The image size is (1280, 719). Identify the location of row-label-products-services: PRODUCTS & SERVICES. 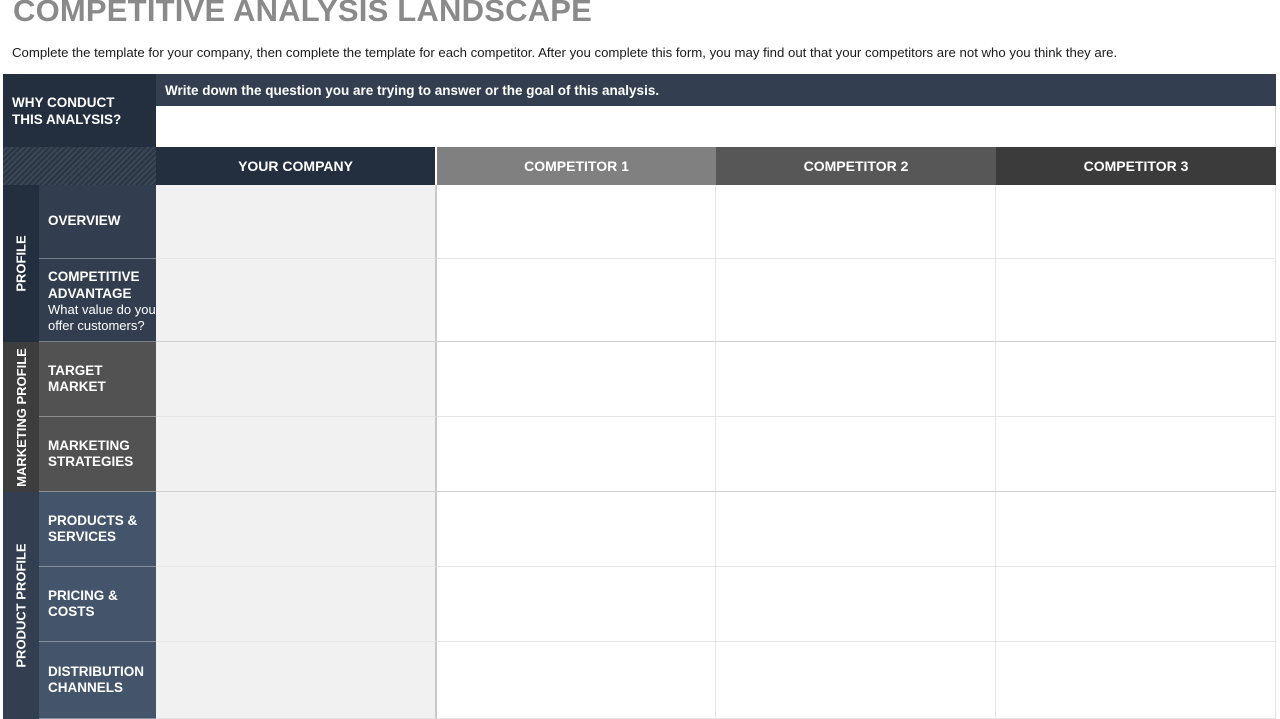
(97, 529).